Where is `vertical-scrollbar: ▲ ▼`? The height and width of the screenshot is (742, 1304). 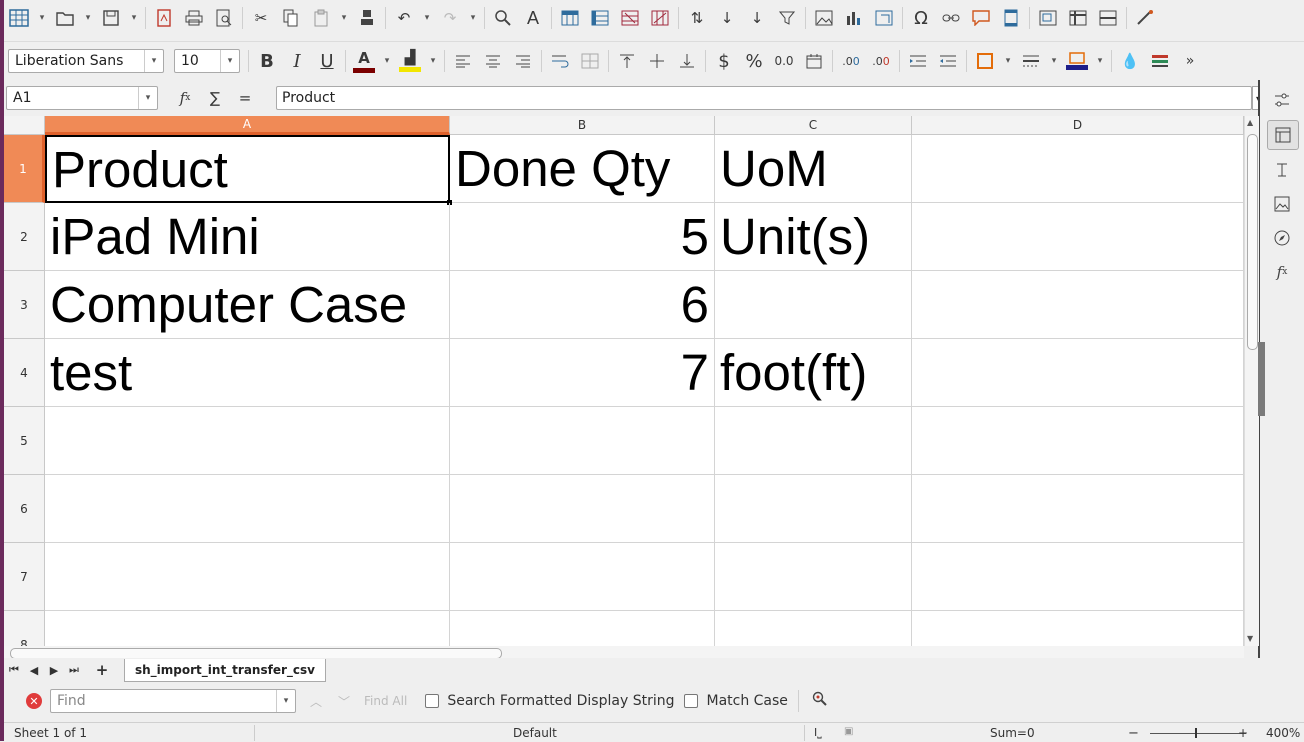
vertical-scrollbar: ▲ ▼ is located at coordinates (1251, 381).